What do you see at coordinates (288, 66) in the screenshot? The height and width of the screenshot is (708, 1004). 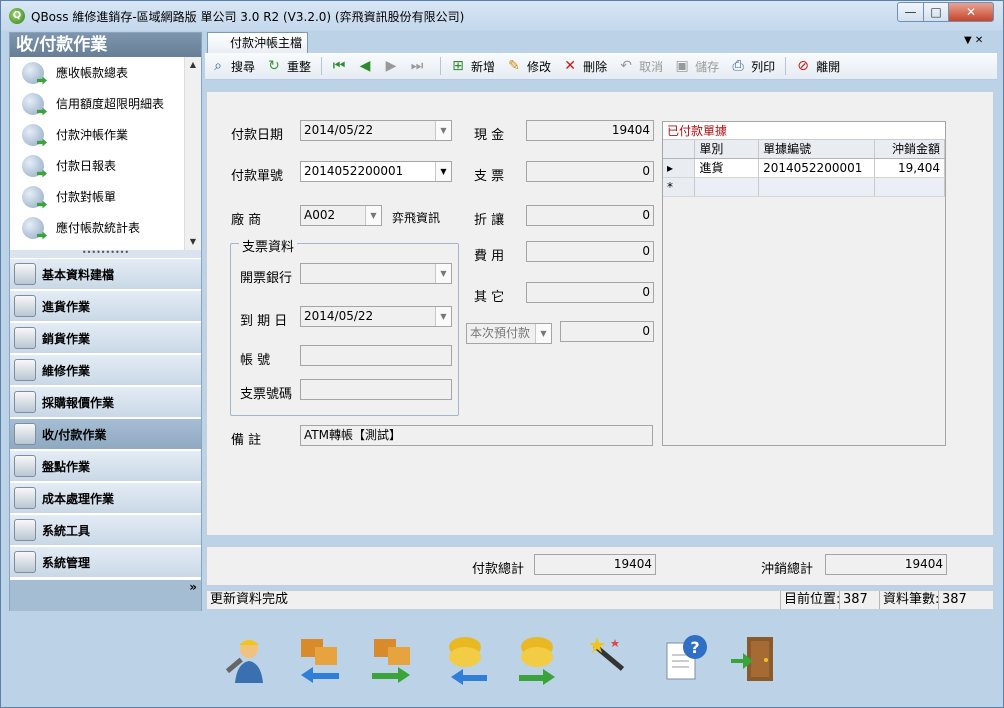 I see `reset-button: ↻ 重整` at bounding box center [288, 66].